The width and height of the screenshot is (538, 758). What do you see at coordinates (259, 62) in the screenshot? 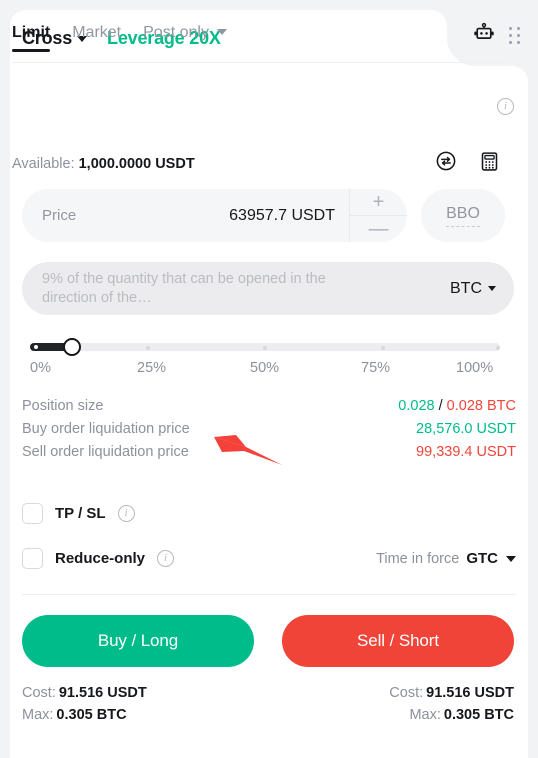
I see `tabs-divider` at bounding box center [259, 62].